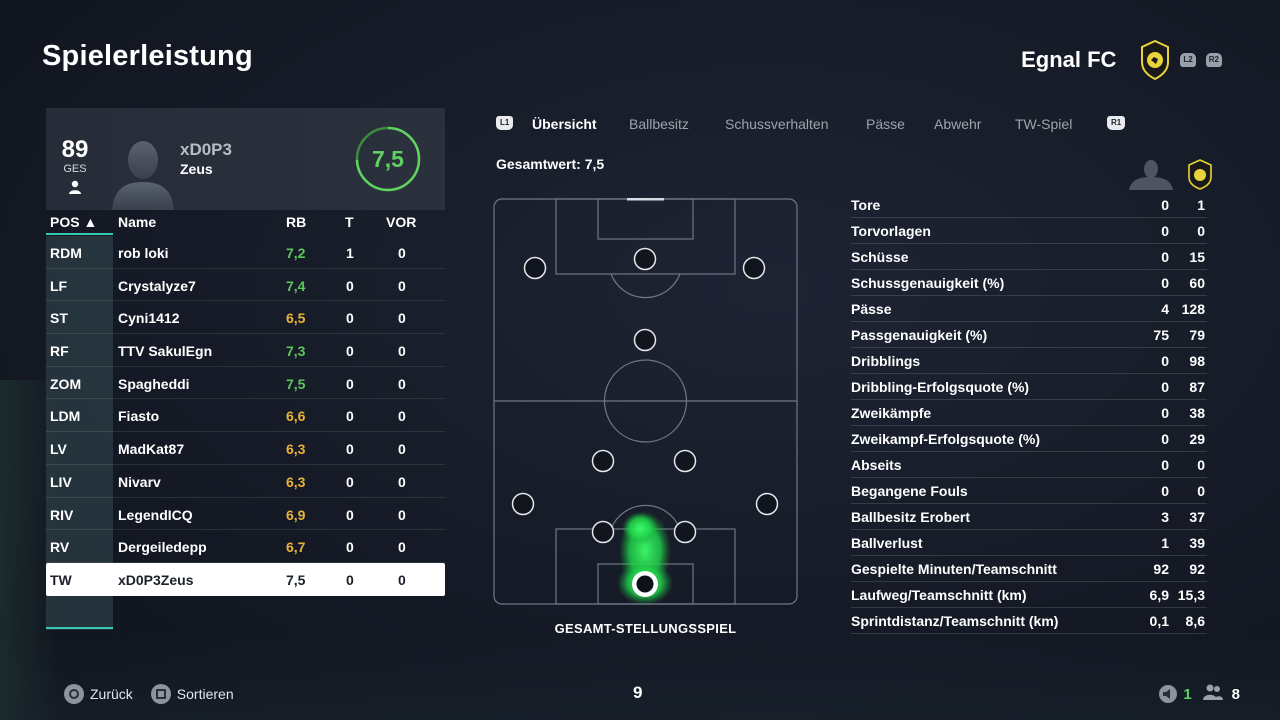  I want to click on stat-row: Zweikampf-Erfolgsquote (%) 0 29, so click(1029, 439).